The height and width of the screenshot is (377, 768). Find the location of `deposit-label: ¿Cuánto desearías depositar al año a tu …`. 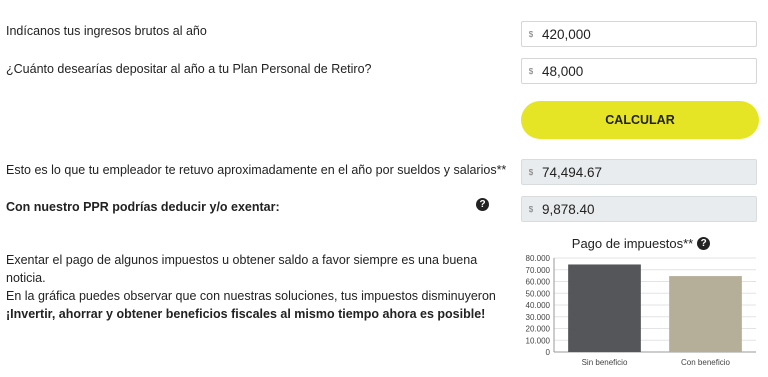

deposit-label: ¿Cuánto desearías depositar al año a tu … is located at coordinates (189, 69).